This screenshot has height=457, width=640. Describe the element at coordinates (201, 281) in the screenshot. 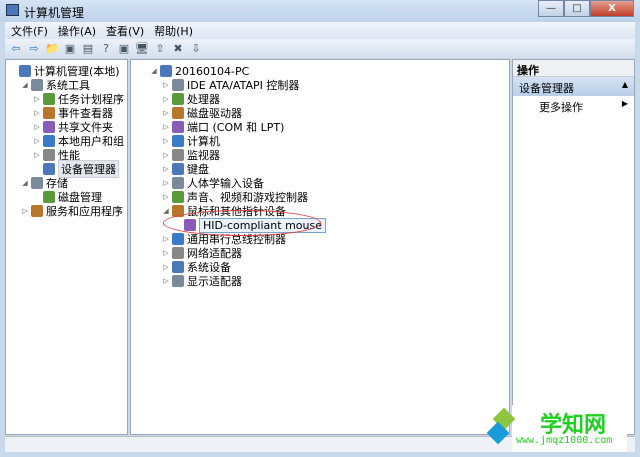

I see `tree-item: ▷ 显示适配器` at that location.